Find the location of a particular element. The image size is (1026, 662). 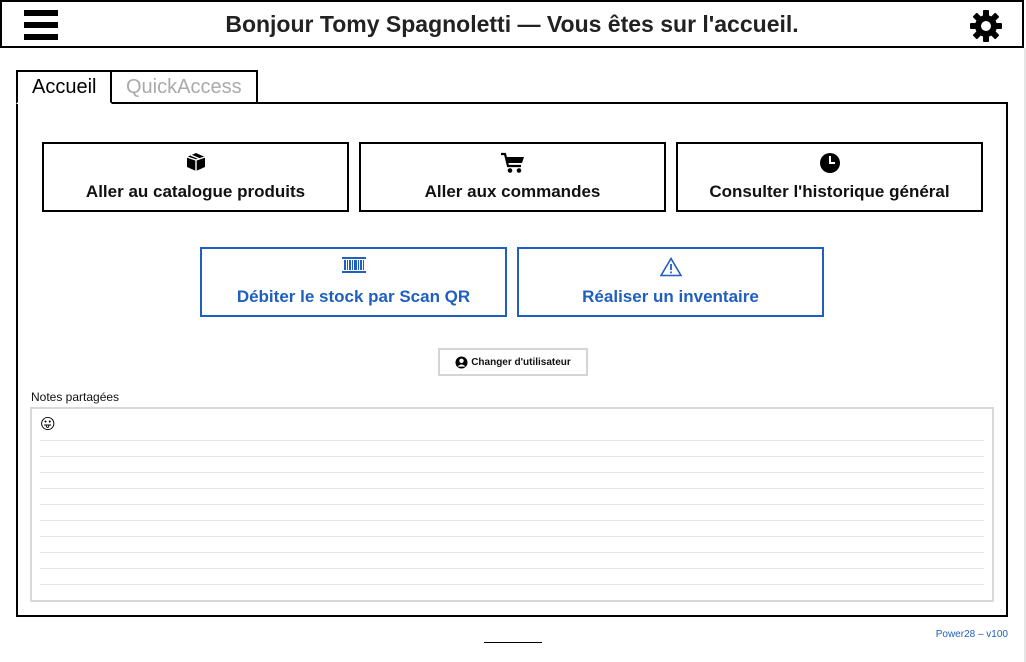

version-link: Power28 – v100 is located at coordinates (972, 634).